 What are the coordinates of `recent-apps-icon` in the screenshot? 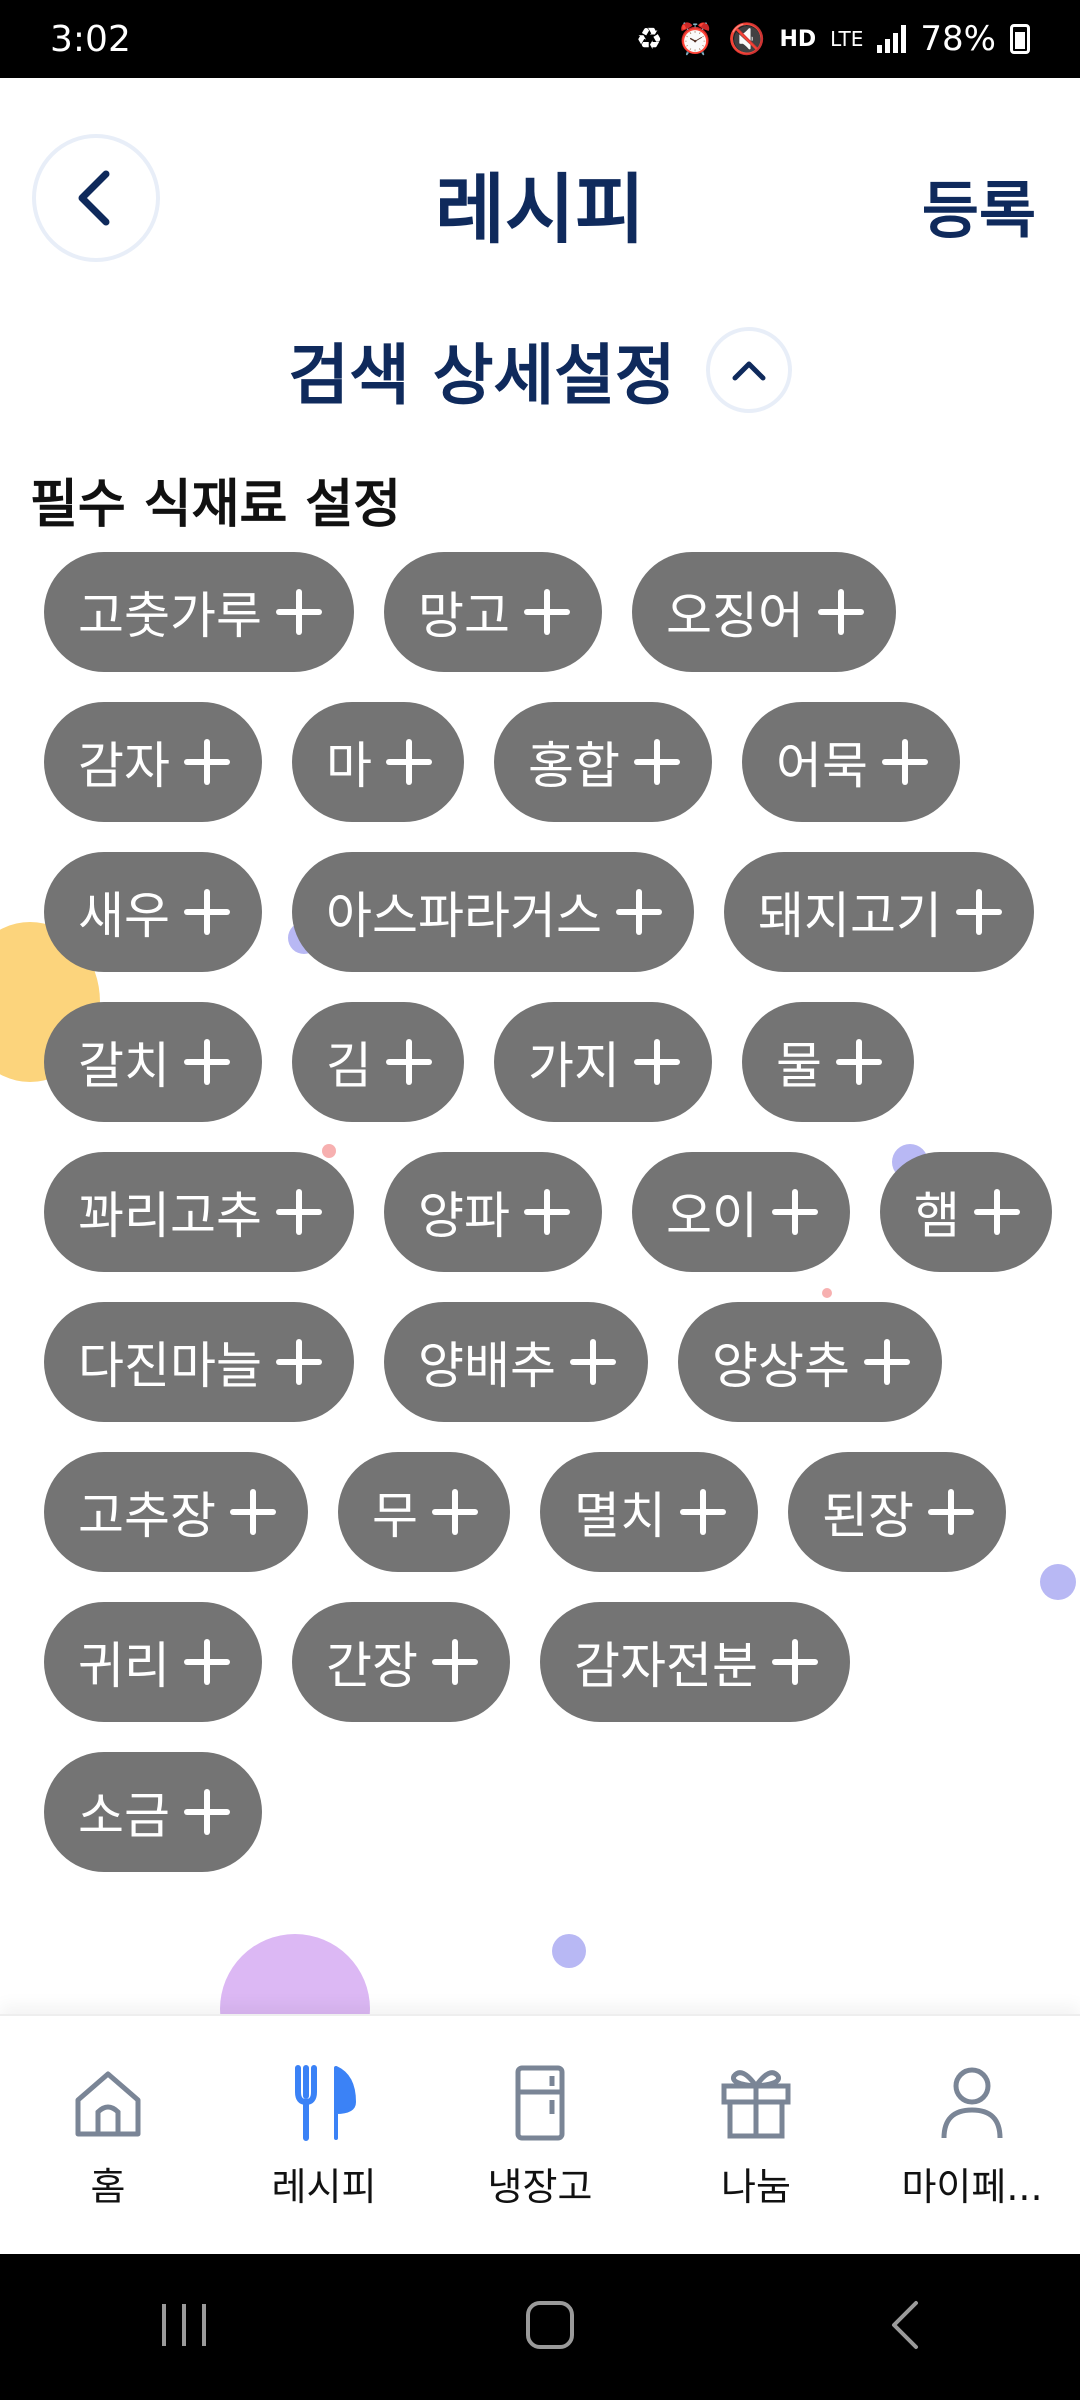 It's located at (184, 2325).